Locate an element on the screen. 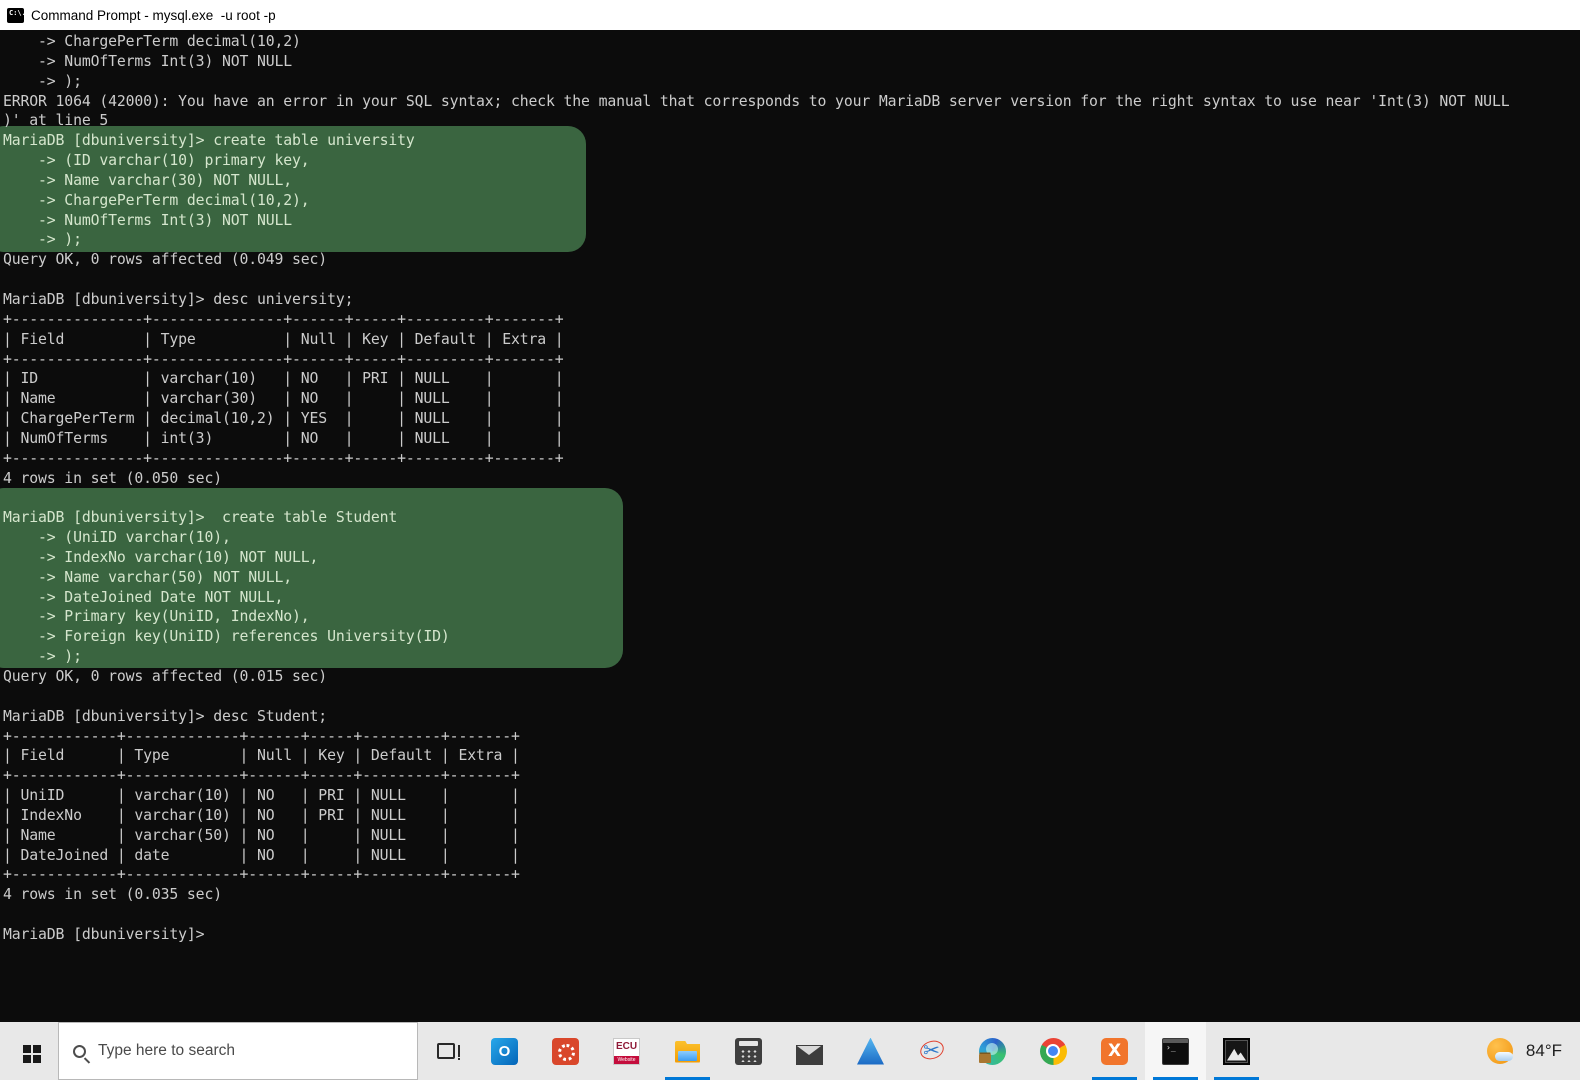 This screenshot has height=1080, width=1580. xampp-icon is located at coordinates (1114, 1051).